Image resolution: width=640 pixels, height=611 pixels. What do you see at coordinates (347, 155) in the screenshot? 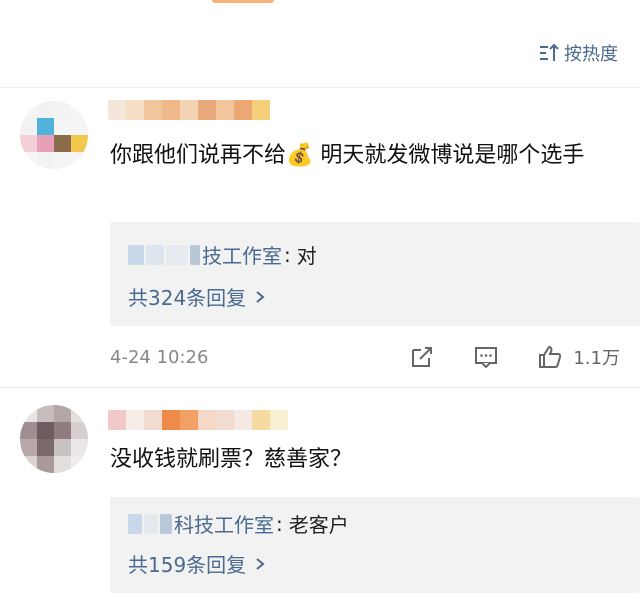
I see `comment-text: 你跟他们说再不给💰 明天就发微博说是哪个选手` at bounding box center [347, 155].